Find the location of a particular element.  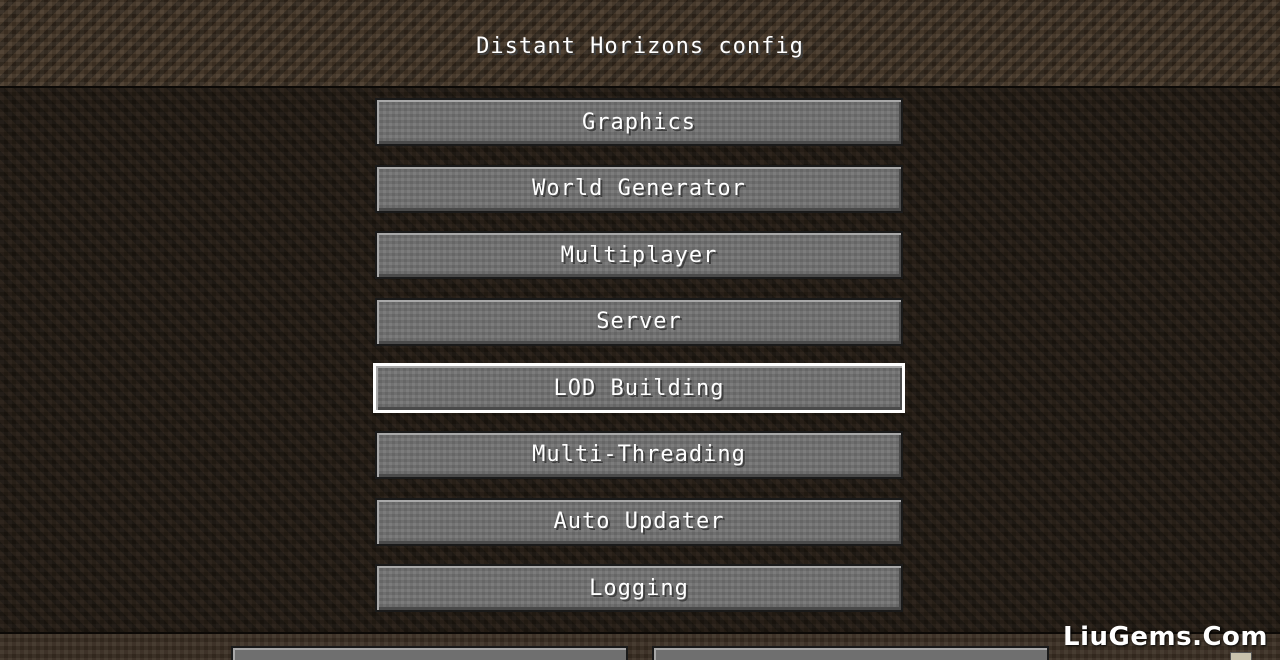

button-label: Logging is located at coordinates (639, 588).